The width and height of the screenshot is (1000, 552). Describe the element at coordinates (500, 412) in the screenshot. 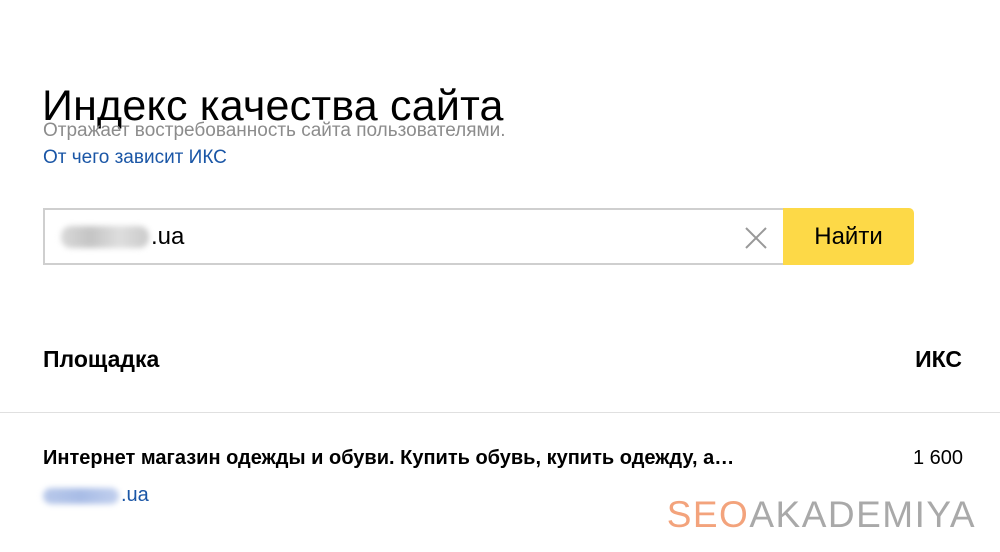

I see `table-divider` at that location.